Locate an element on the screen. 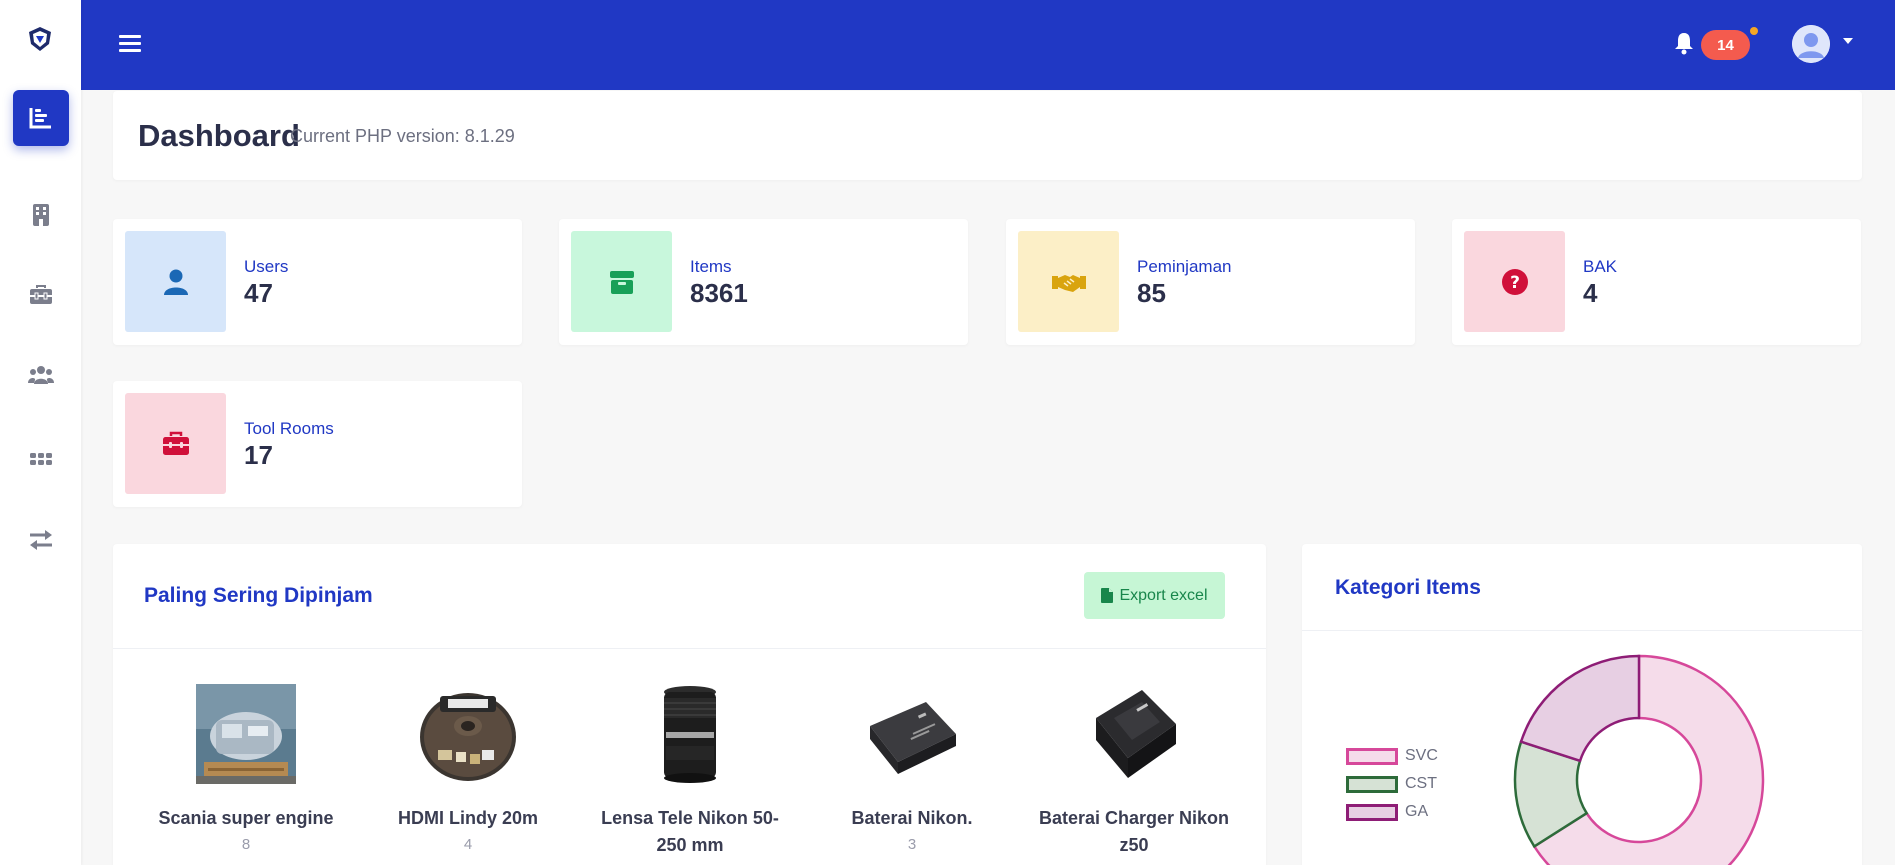 The image size is (1895, 865). stat-card-peminjaman: Peminjaman 85 is located at coordinates (1210, 282).